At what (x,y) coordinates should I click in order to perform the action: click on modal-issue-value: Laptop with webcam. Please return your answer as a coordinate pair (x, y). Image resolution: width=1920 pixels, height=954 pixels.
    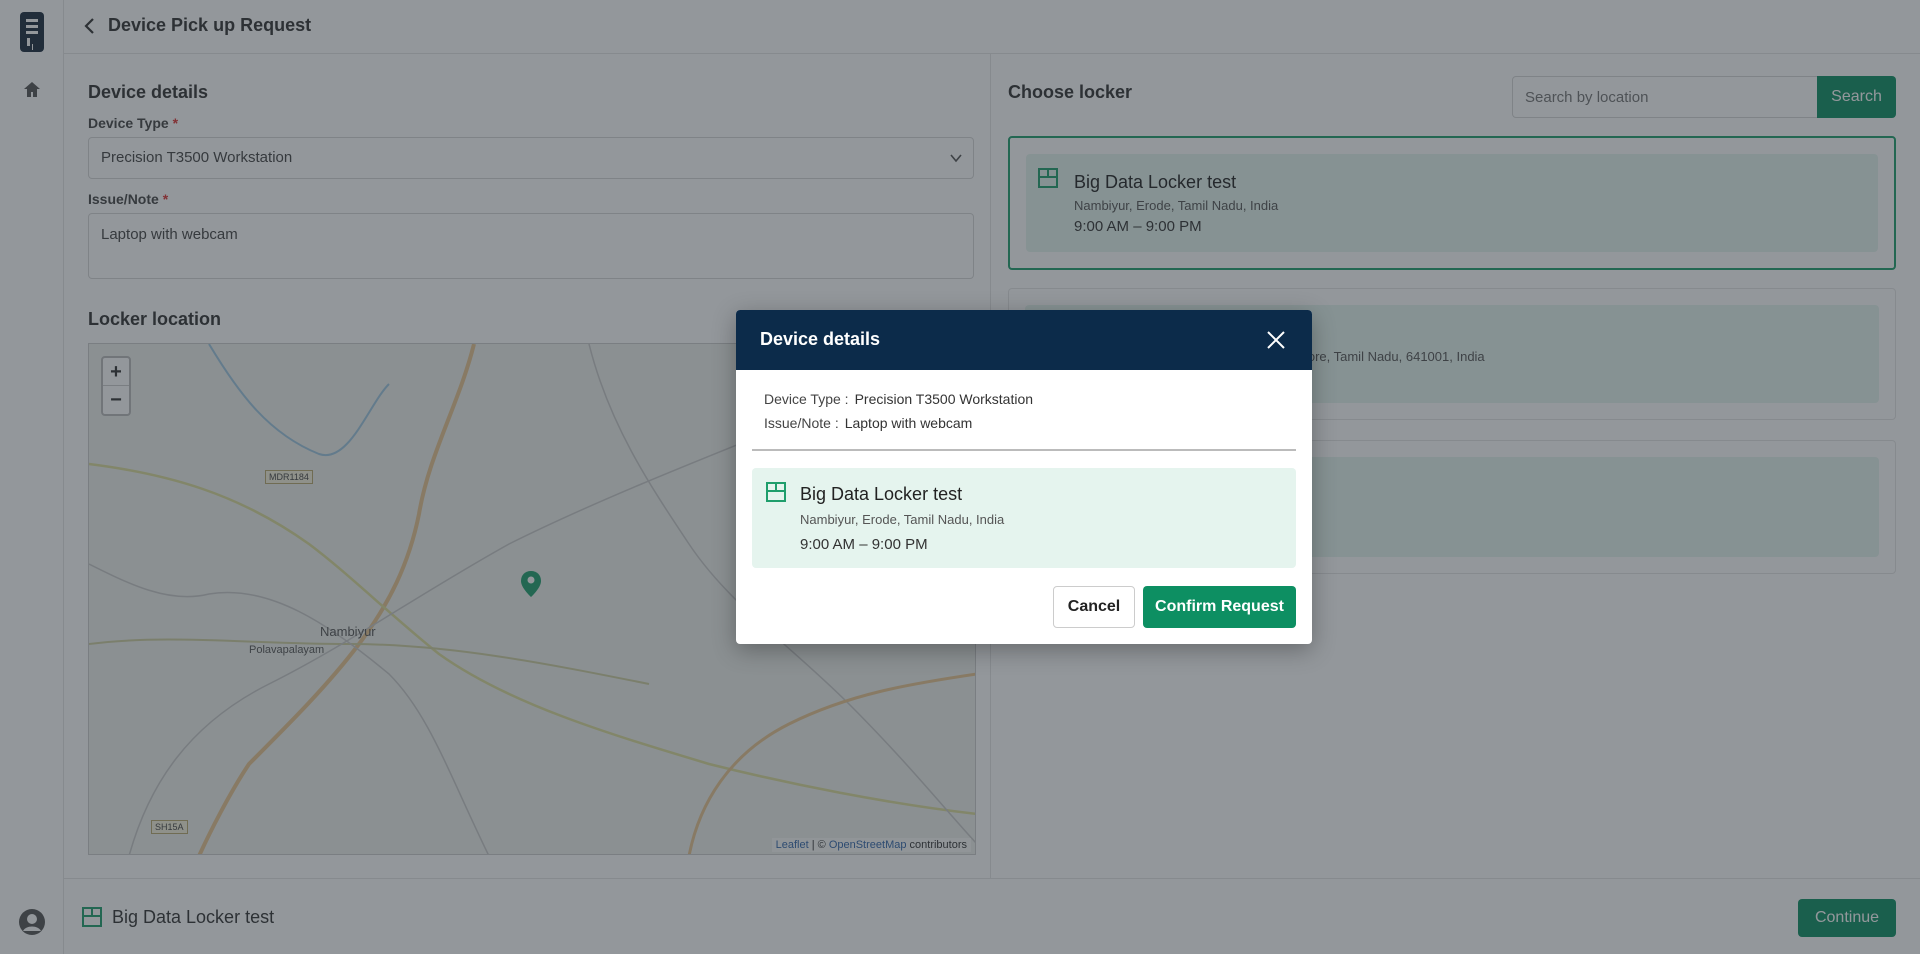
    Looking at the image, I should click on (908, 423).